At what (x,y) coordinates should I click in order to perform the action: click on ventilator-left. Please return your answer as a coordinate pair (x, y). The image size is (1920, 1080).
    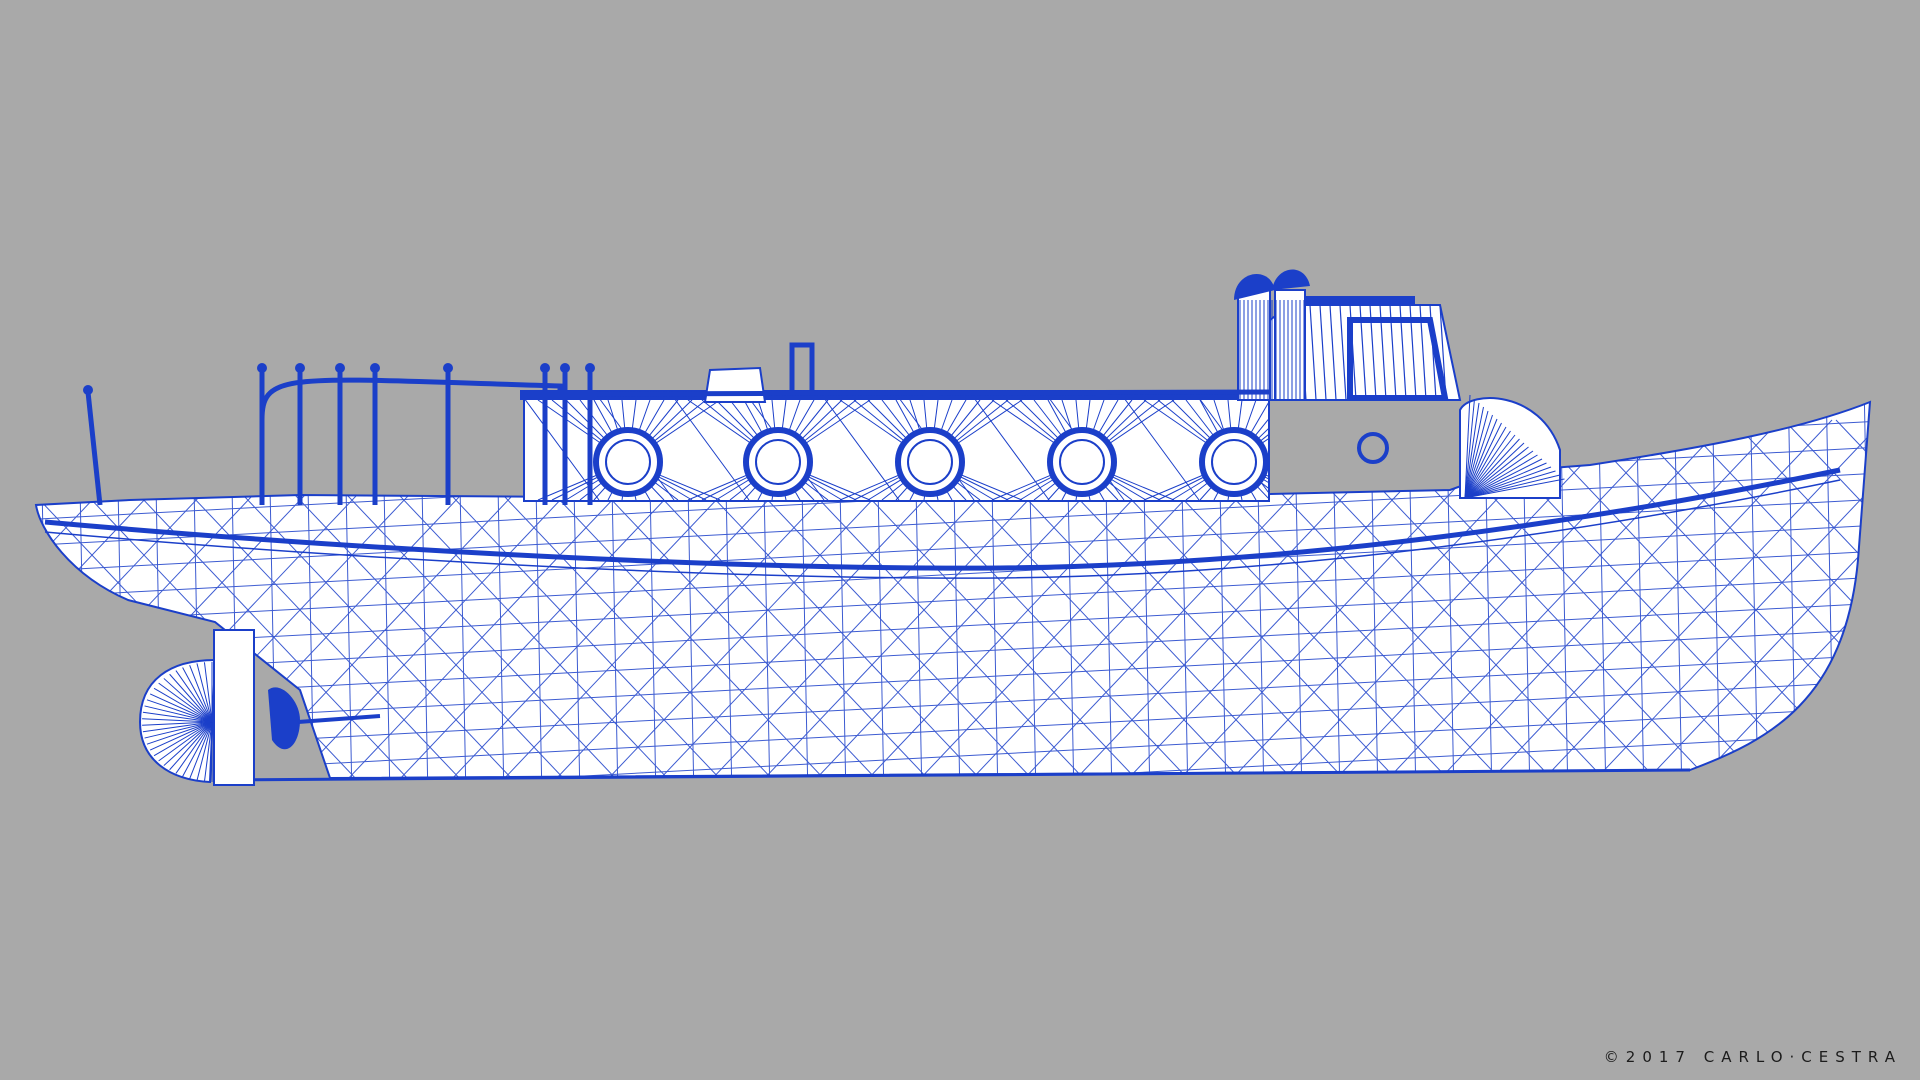
    Looking at the image, I should click on (1254, 345).